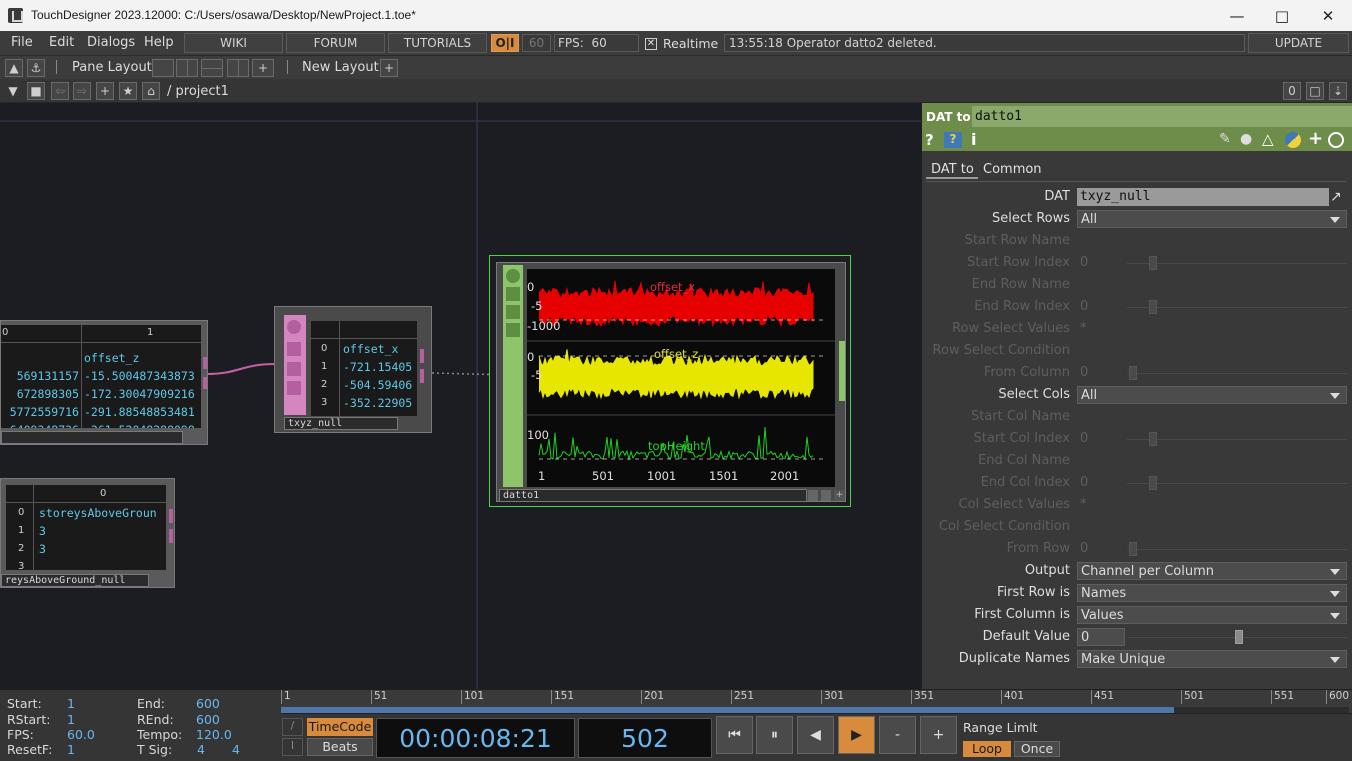 The height and width of the screenshot is (761, 1352). I want to click on maximize-button: □, so click(1282, 15).